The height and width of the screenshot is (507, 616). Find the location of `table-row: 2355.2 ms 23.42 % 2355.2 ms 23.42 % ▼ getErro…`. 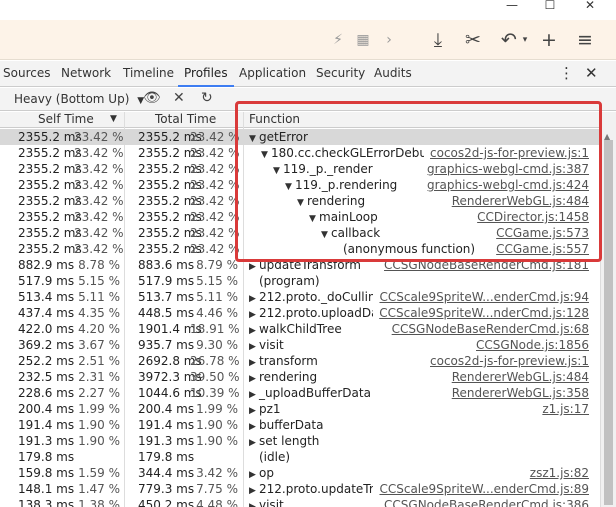

table-row: 2355.2 ms 23.42 % 2355.2 ms 23.42 % ▼ getErro… is located at coordinates (300, 137).